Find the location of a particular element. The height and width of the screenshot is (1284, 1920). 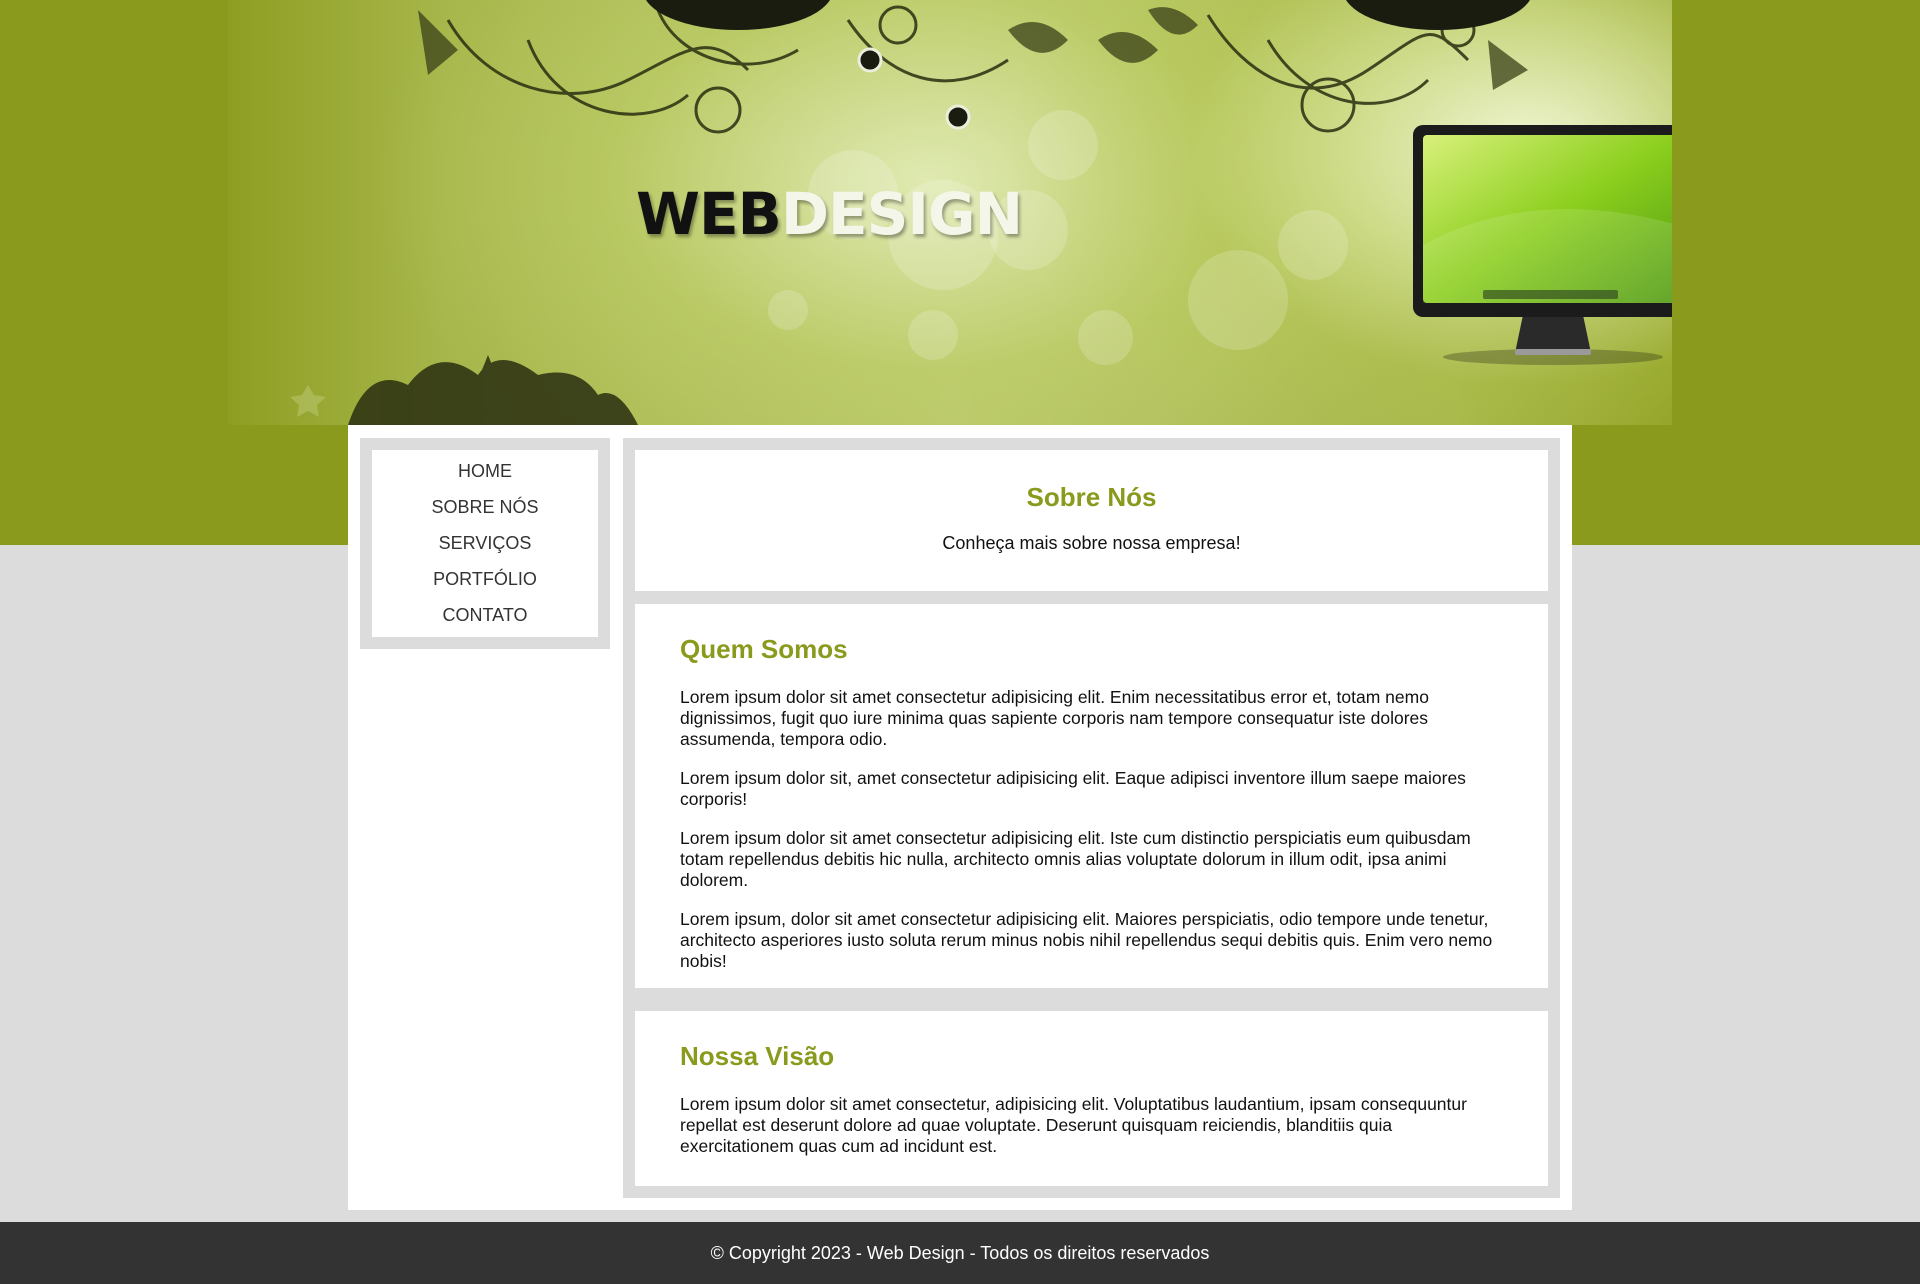

nav-item-sobre-nos: SOBRE NÓS is located at coordinates (484, 507).